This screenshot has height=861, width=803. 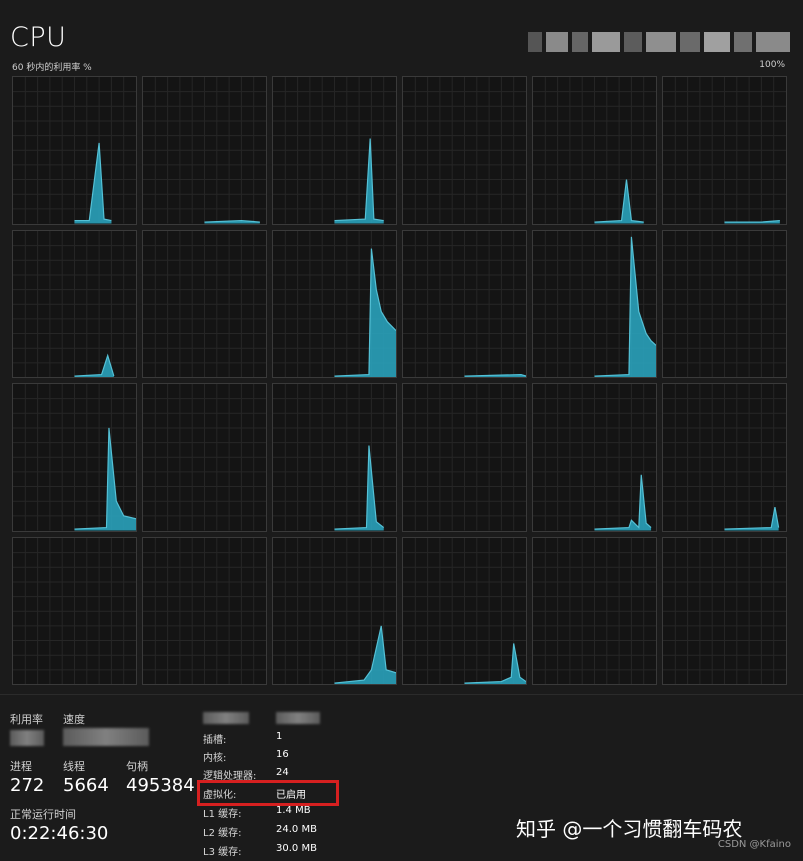 What do you see at coordinates (629, 829) in the screenshot?
I see `watermark-zhihu: 知乎 @一个习惯翻车码农` at bounding box center [629, 829].